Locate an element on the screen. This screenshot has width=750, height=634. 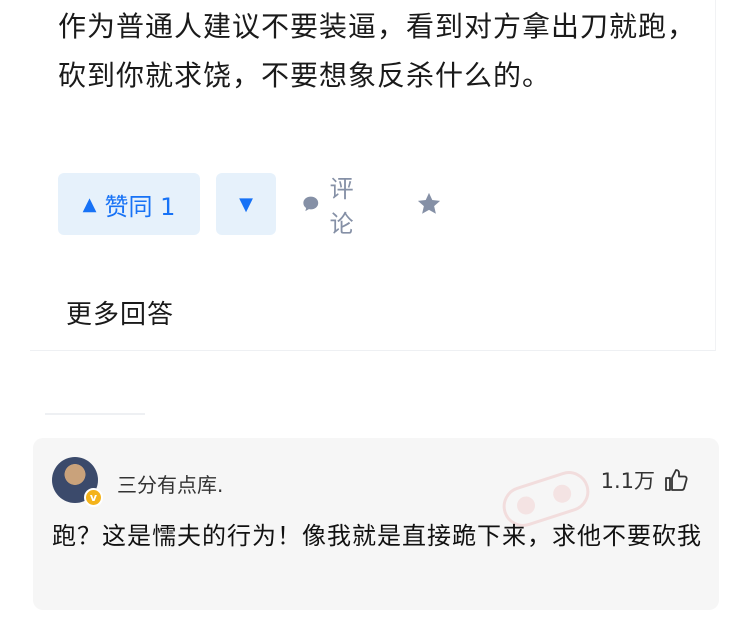
upvote-button: ▲ 赞同 1 is located at coordinates (129, 204).